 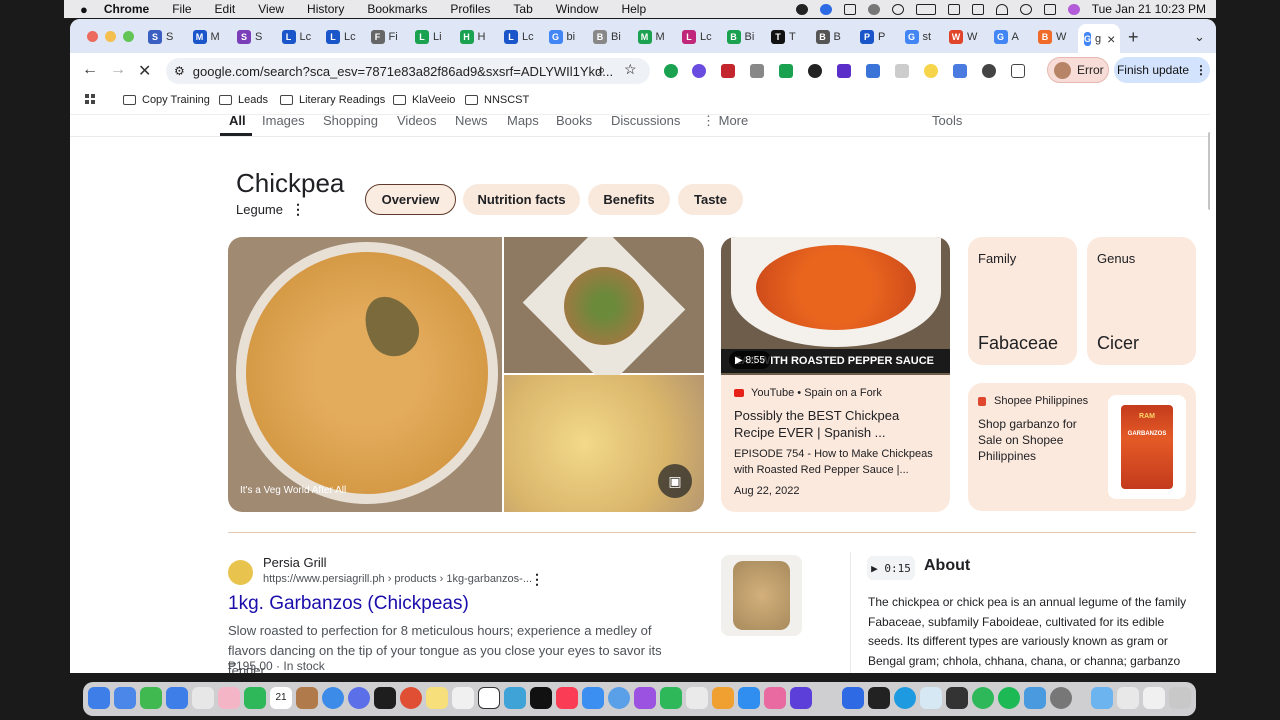 I want to click on zoom-app-icon, so click(x=853, y=698).